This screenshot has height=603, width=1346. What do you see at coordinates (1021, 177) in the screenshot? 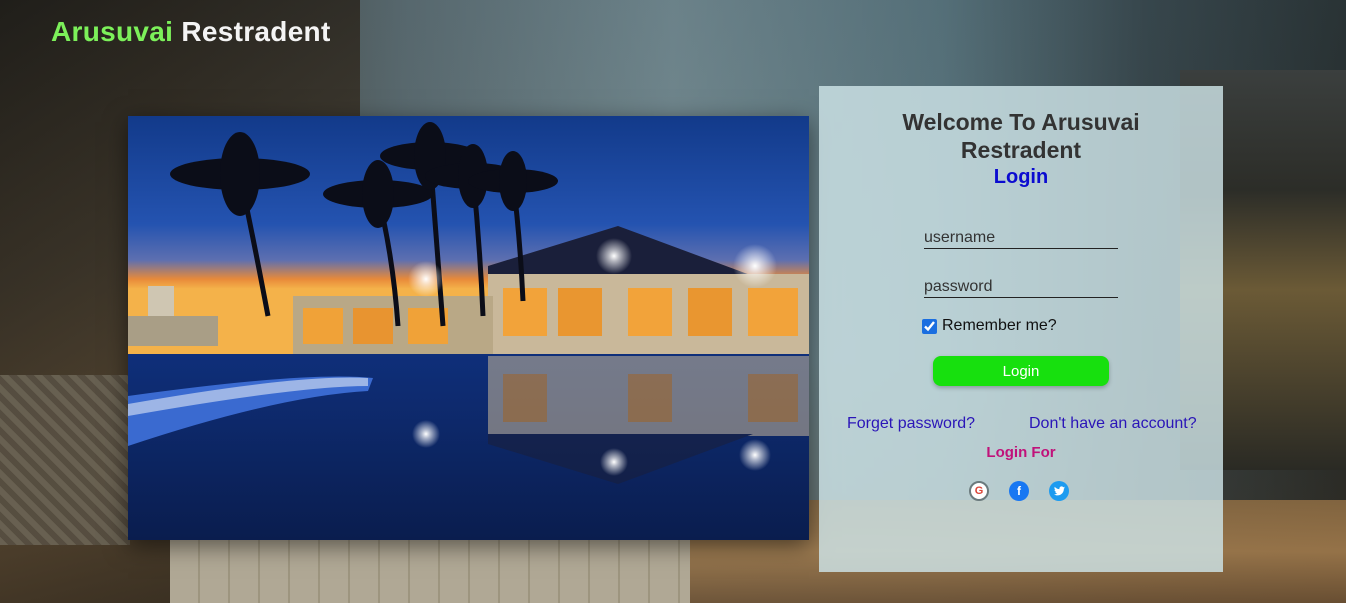
I see `login-heading: Login` at bounding box center [1021, 177].